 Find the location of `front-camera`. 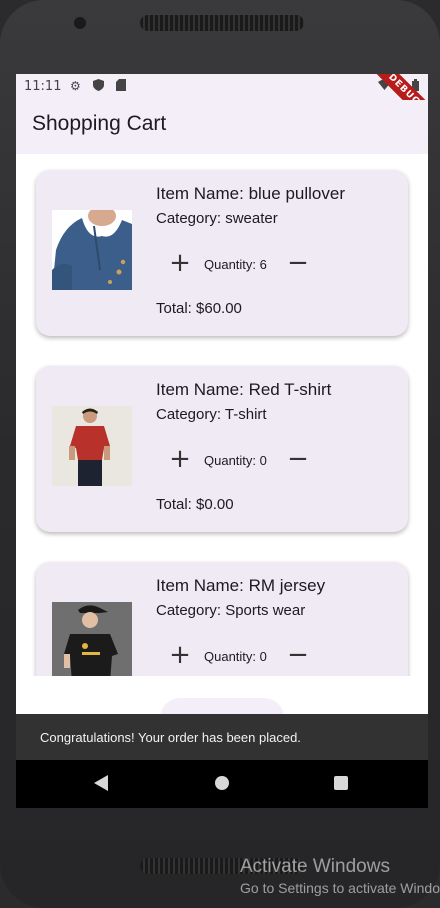

front-camera is located at coordinates (80, 23).